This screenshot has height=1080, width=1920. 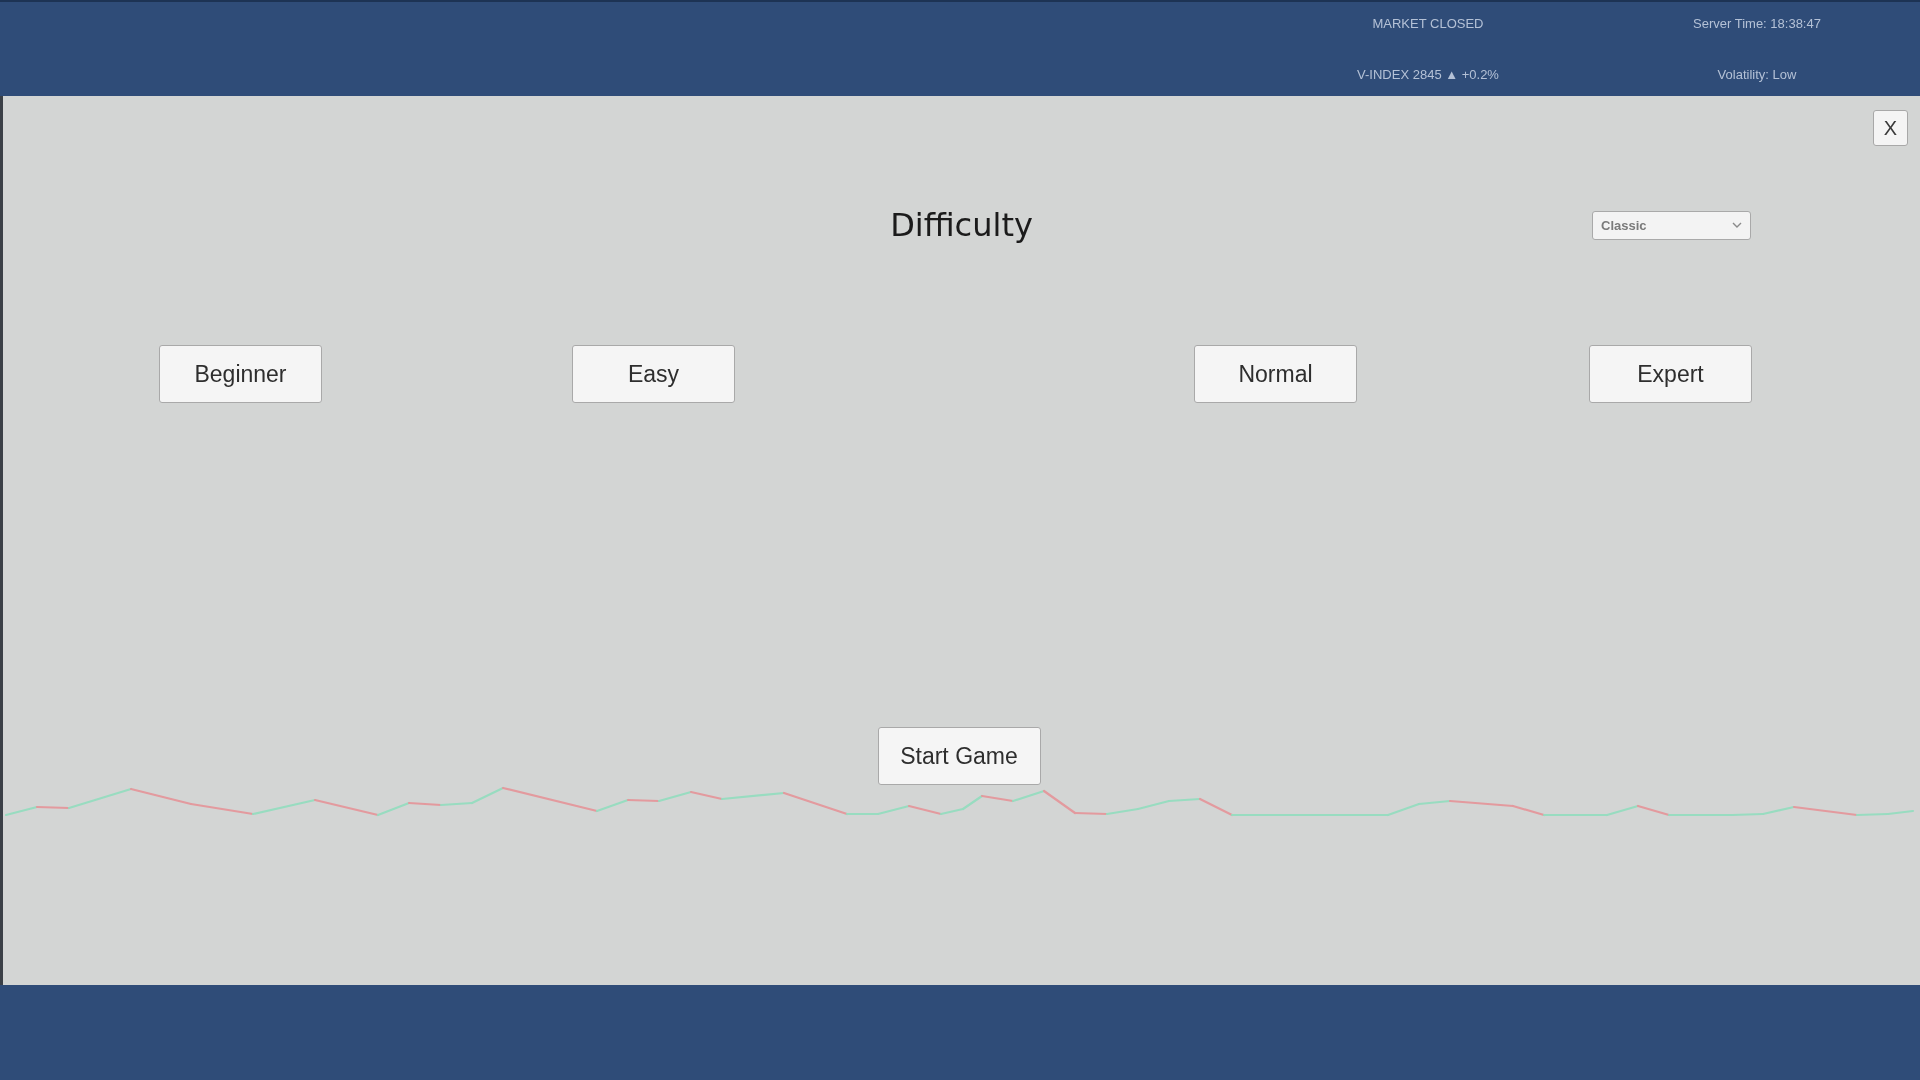 What do you see at coordinates (959, 756) in the screenshot?
I see `start-game-button: Start Game` at bounding box center [959, 756].